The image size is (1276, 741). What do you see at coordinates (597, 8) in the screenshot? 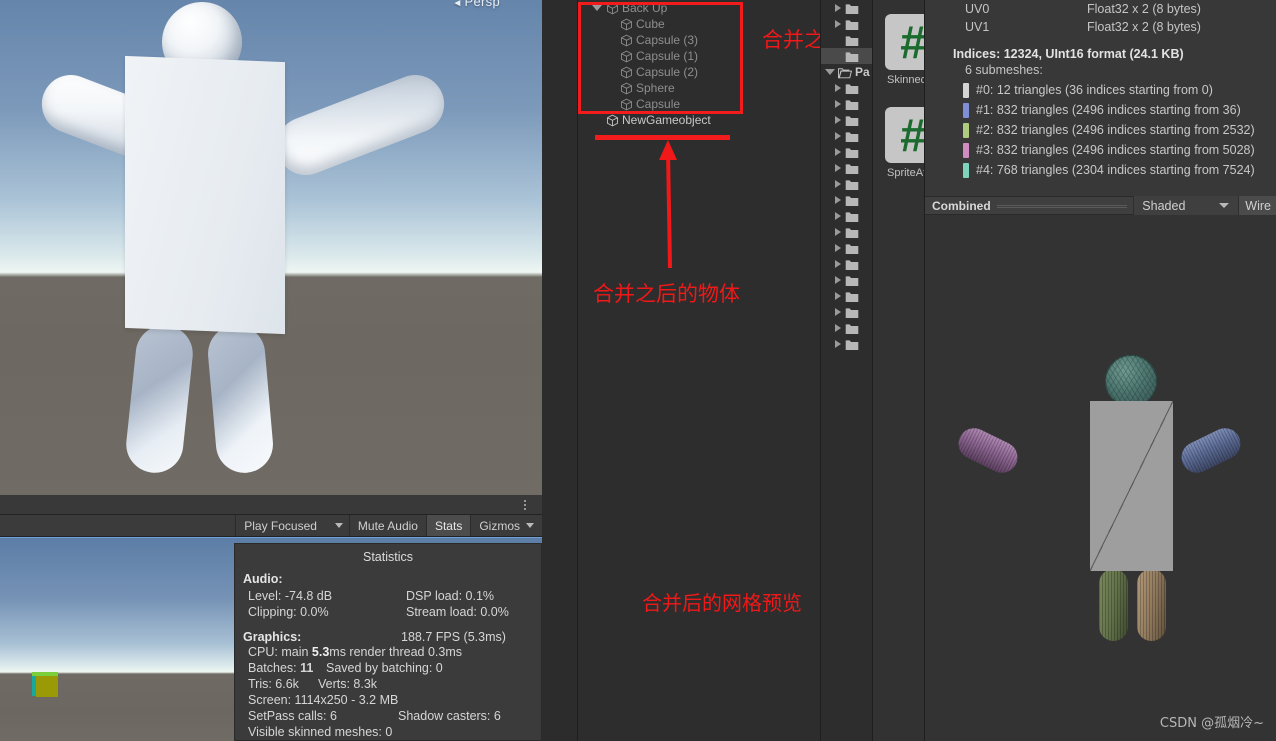
I see `twisty-expanded-icon` at bounding box center [597, 8].